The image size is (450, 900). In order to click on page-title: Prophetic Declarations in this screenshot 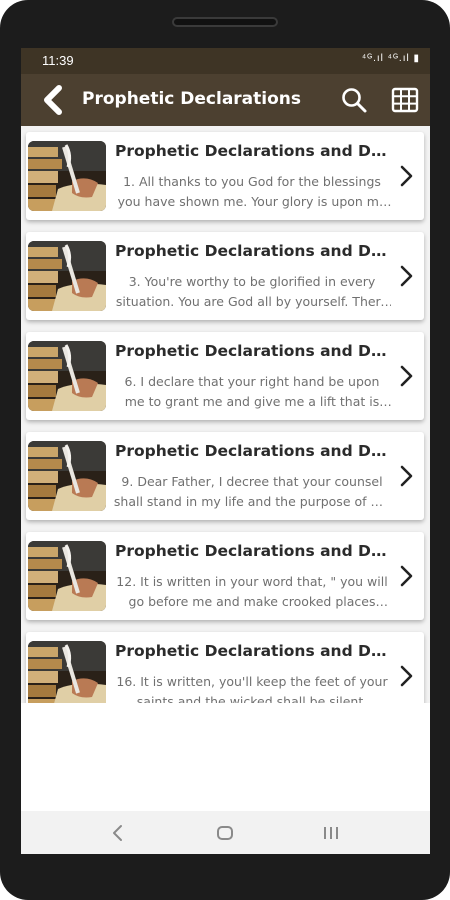, I will do `click(191, 99)`.